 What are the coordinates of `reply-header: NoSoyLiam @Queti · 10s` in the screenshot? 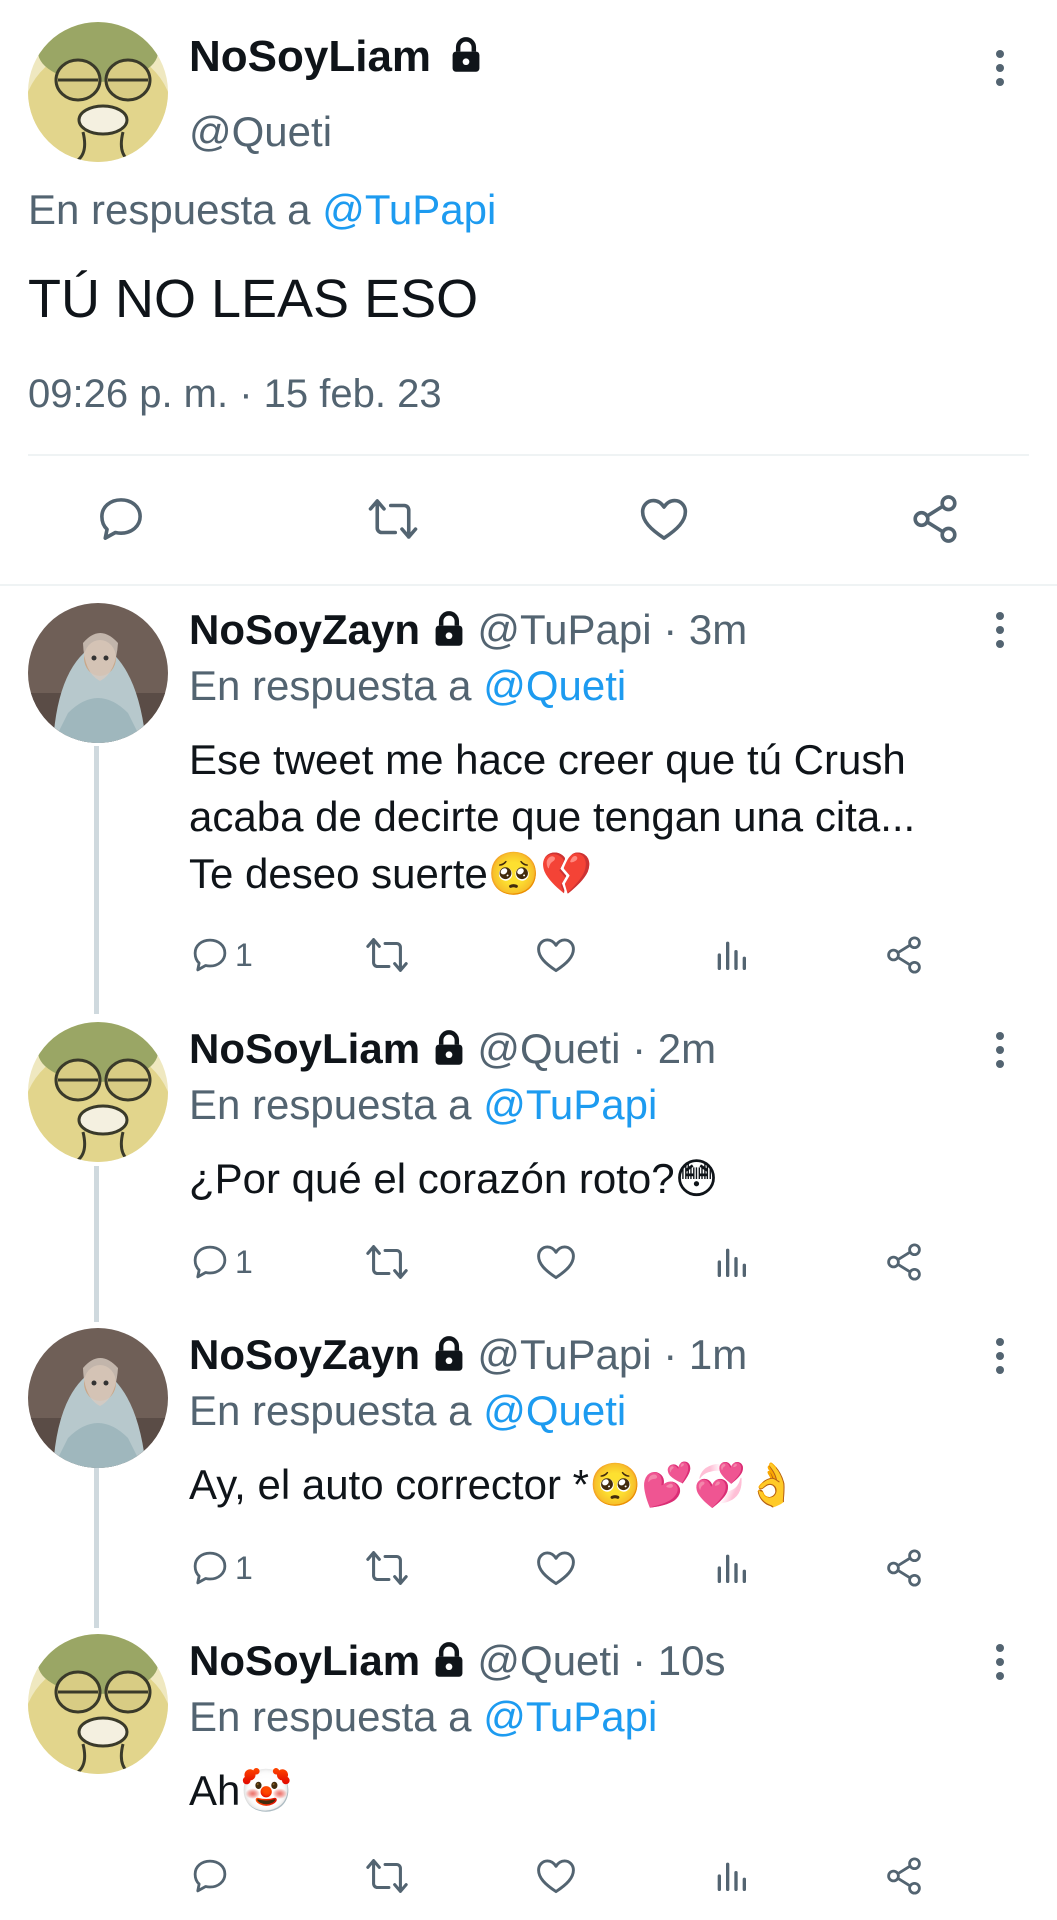 It's located at (457, 1661).